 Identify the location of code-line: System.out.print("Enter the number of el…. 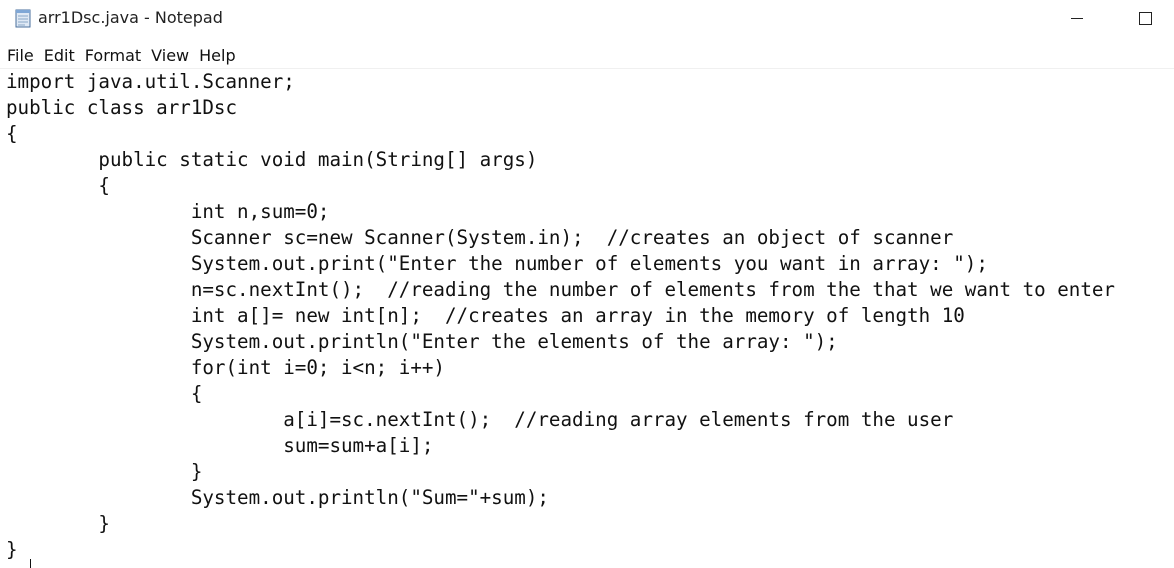
(497, 264).